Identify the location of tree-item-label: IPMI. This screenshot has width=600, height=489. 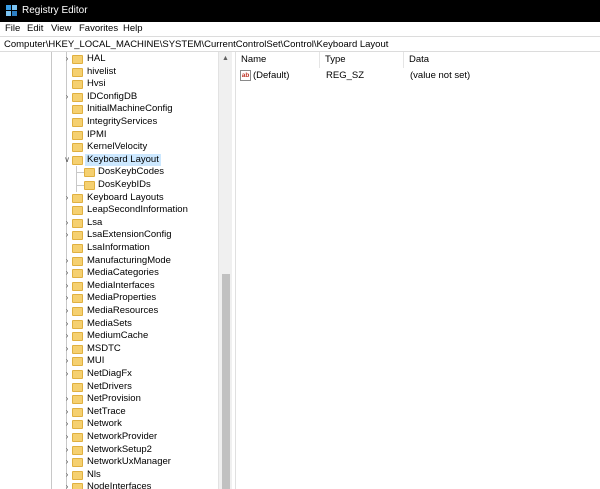
(97, 134).